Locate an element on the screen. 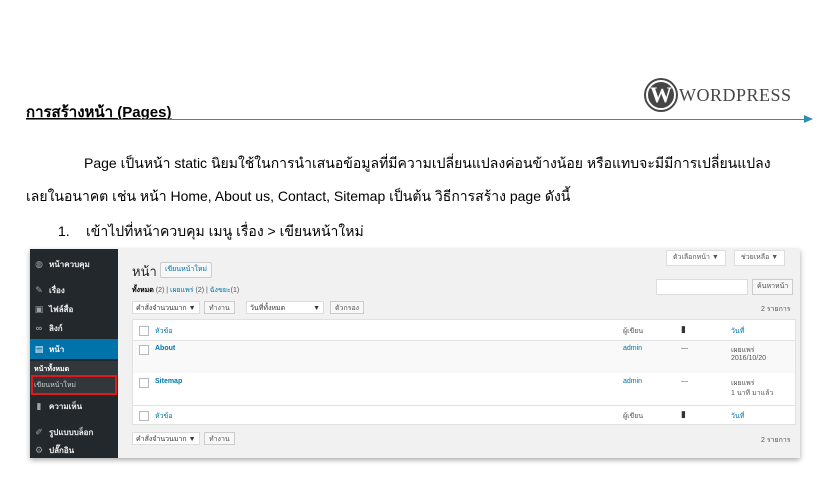 The height and width of the screenshot is (491, 832). media-icon: ▣ is located at coordinates (39, 308).